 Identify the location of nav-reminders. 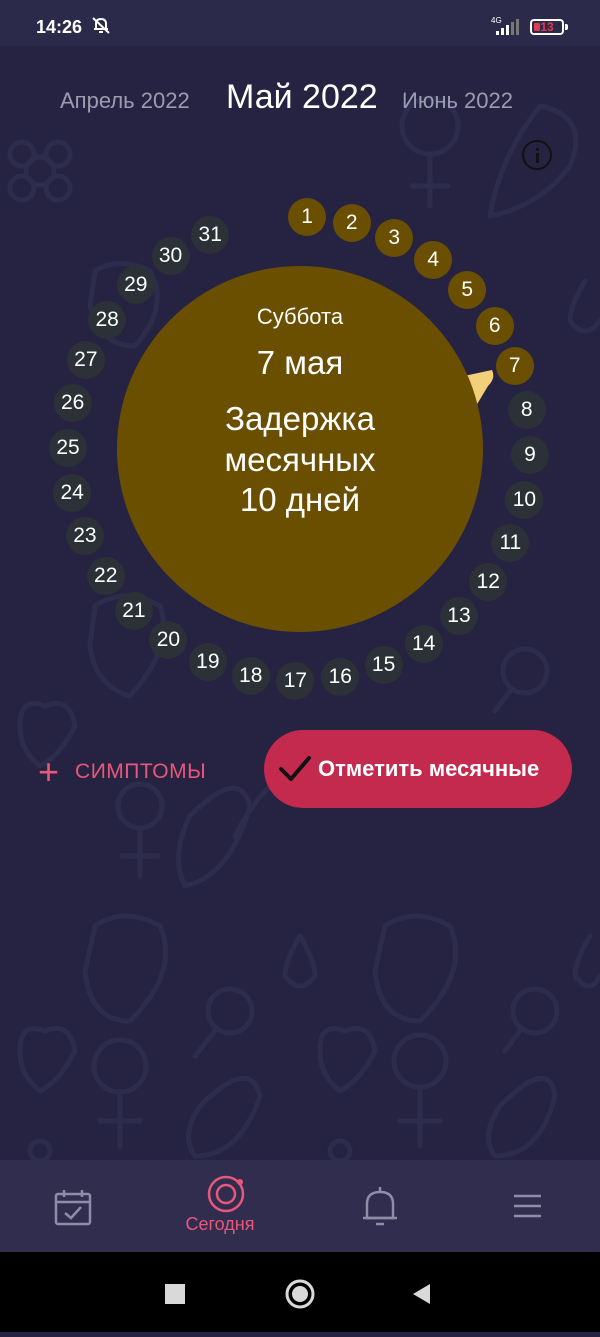
(380, 1206).